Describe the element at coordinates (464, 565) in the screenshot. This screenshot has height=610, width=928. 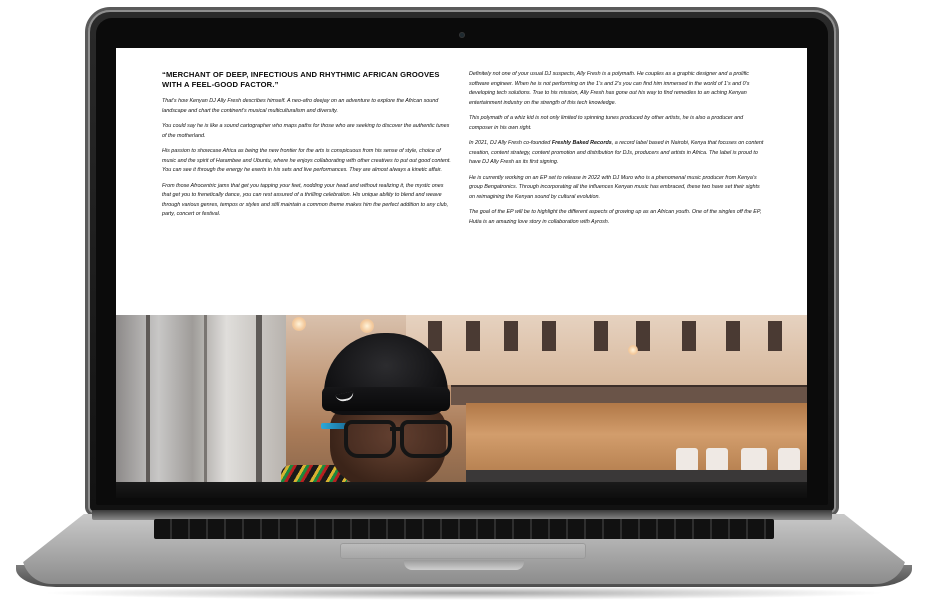
I see `laptop-lid-notch` at that location.